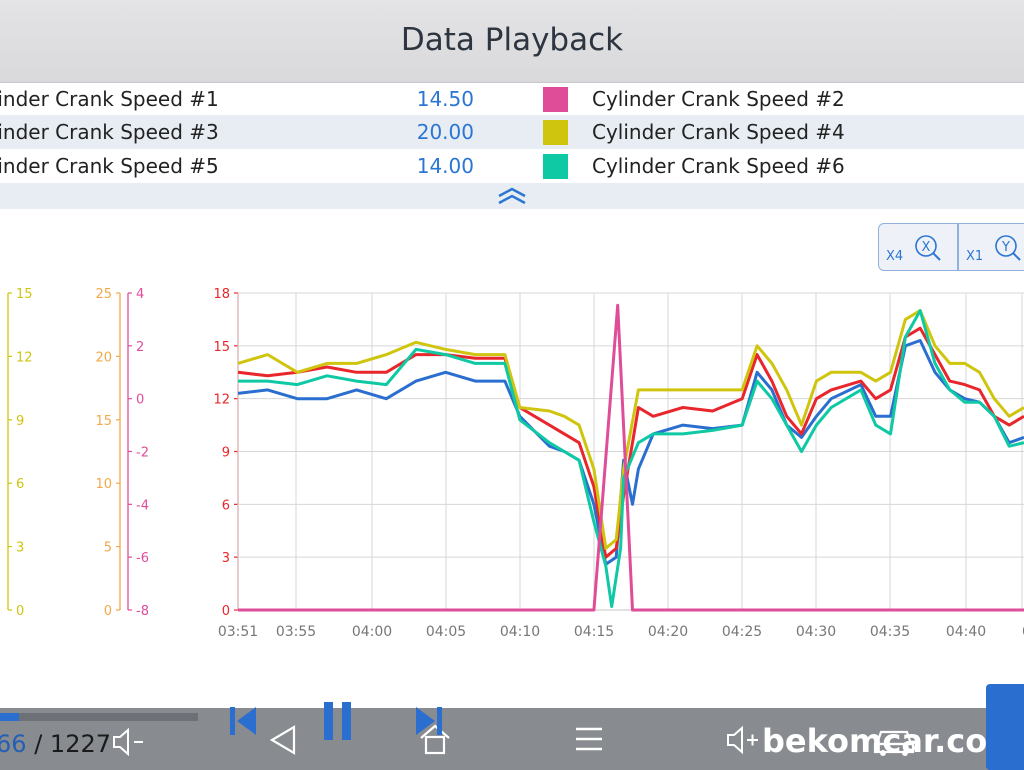 Image resolution: width=1024 pixels, height=770 pixels. I want to click on y-tick-label: -6, so click(142, 558).